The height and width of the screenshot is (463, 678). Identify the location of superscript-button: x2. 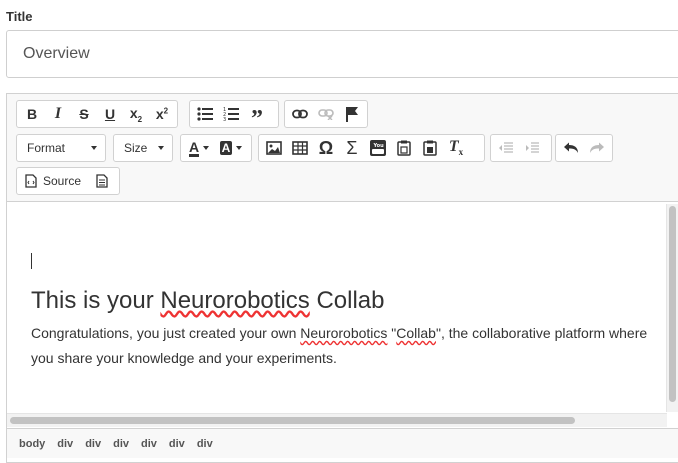
(162, 114).